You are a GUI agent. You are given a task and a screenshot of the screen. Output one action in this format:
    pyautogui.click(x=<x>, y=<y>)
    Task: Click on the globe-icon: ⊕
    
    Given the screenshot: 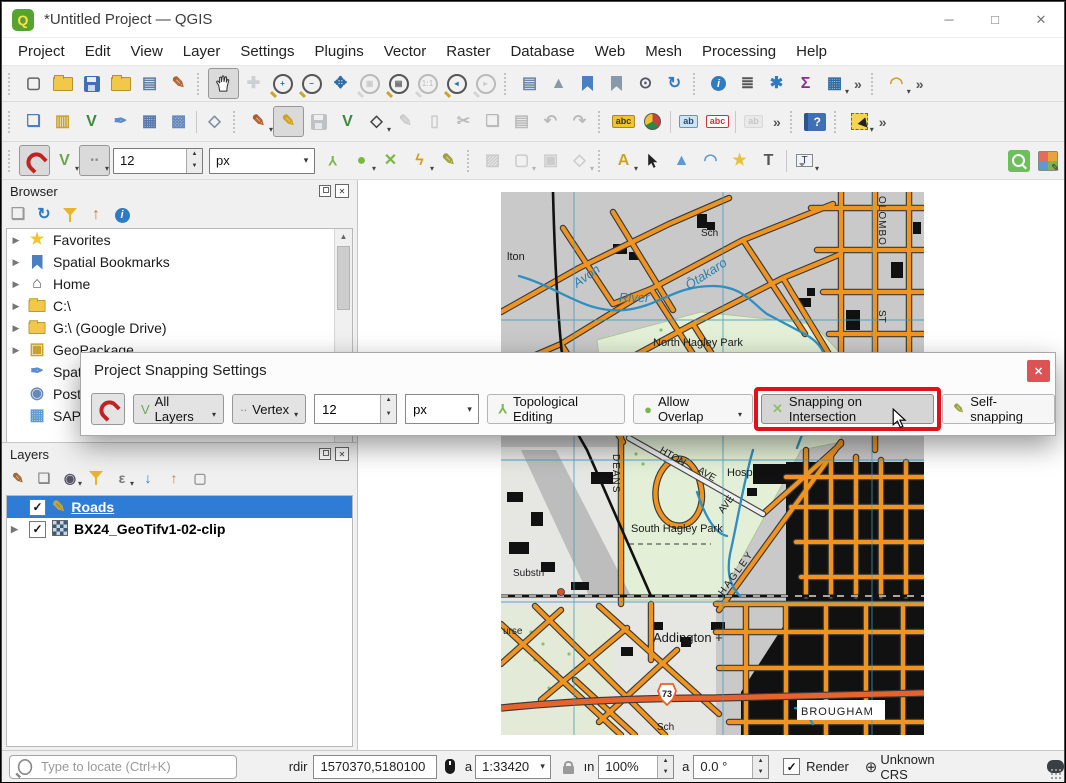 What is the action you would take?
    pyautogui.click(x=871, y=767)
    